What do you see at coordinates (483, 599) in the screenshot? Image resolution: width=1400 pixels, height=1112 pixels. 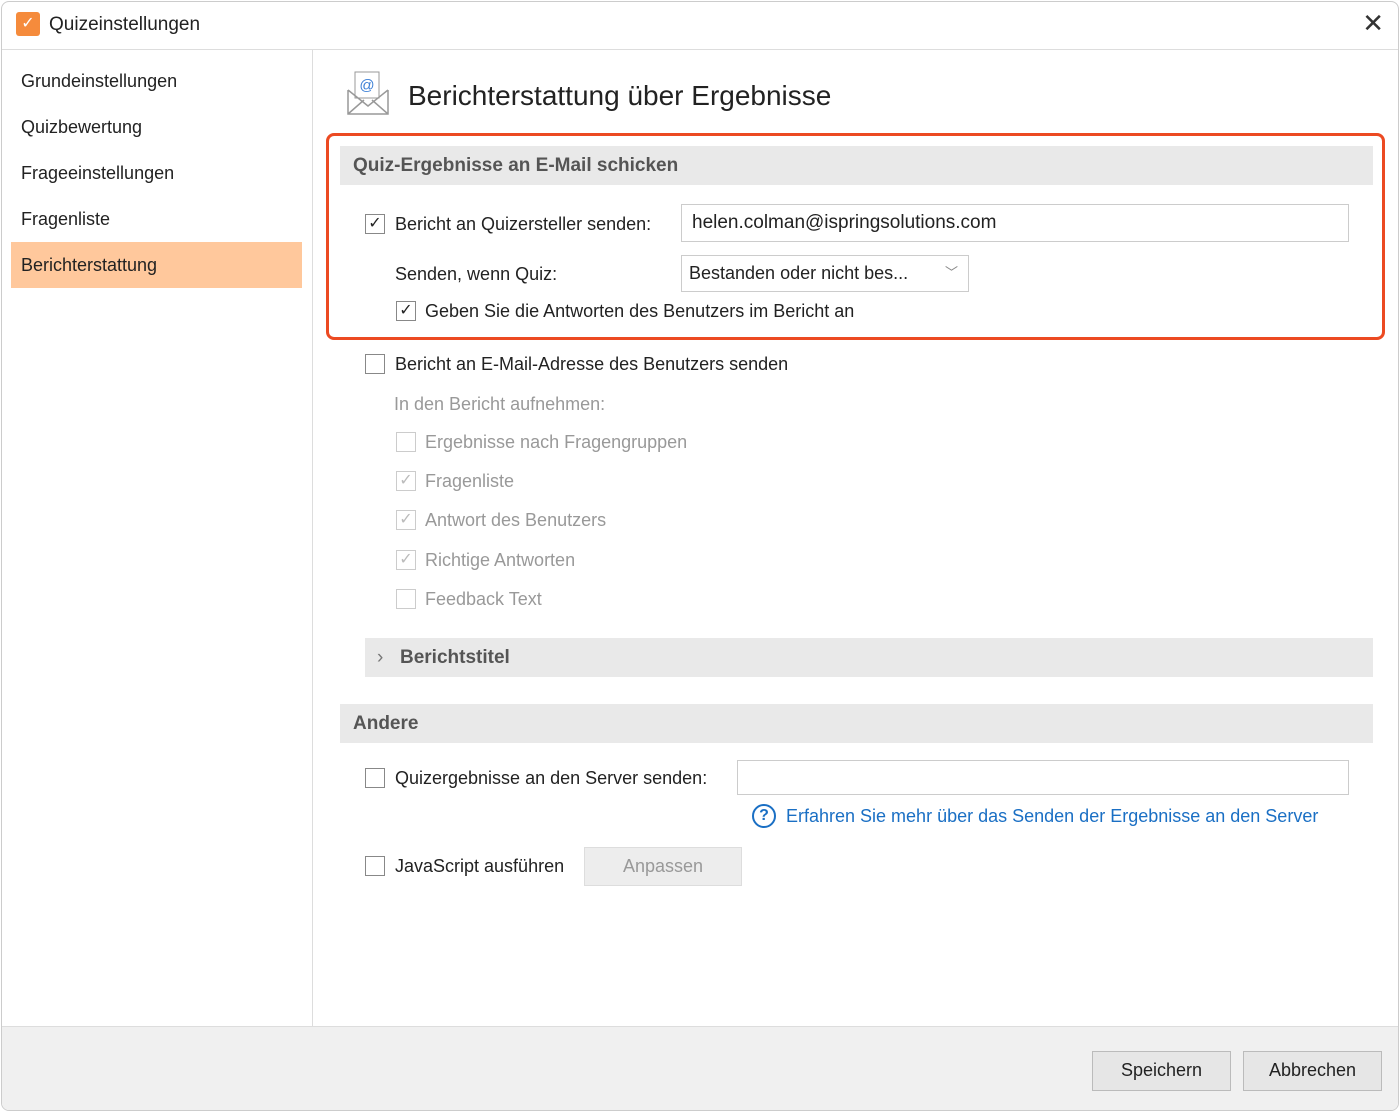 I see `option-label: Feedback Text` at bounding box center [483, 599].